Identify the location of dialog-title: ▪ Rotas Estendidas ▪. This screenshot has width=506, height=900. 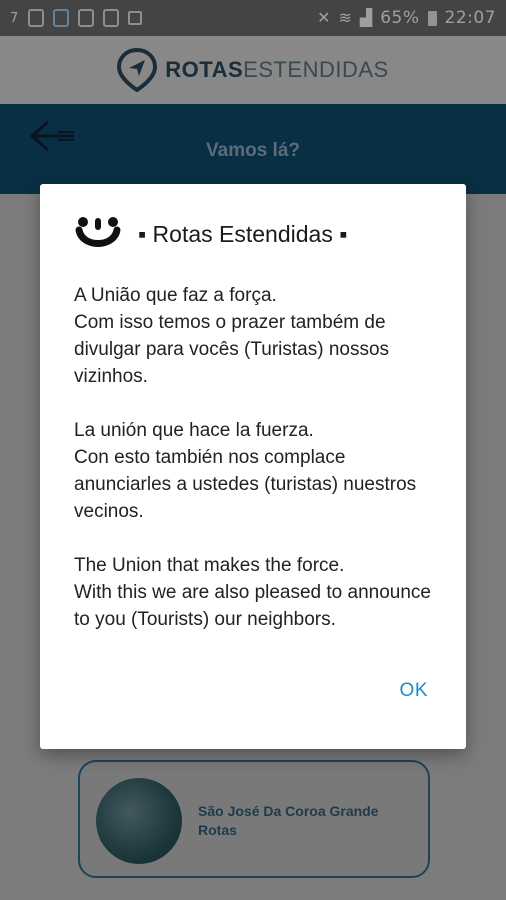
(243, 233).